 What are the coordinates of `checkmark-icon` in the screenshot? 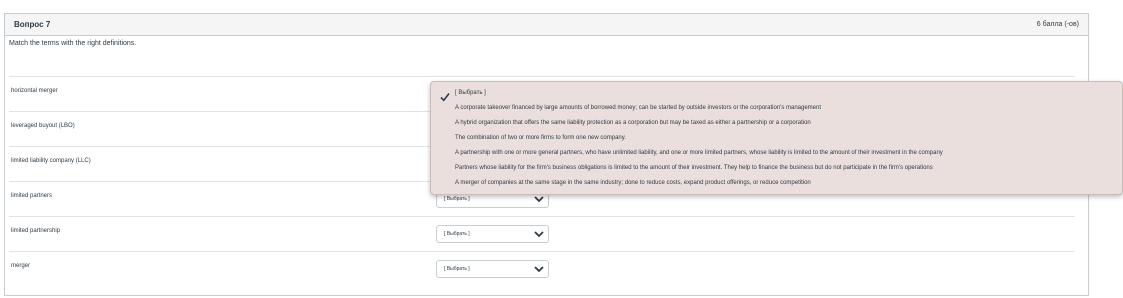 It's located at (445, 95).